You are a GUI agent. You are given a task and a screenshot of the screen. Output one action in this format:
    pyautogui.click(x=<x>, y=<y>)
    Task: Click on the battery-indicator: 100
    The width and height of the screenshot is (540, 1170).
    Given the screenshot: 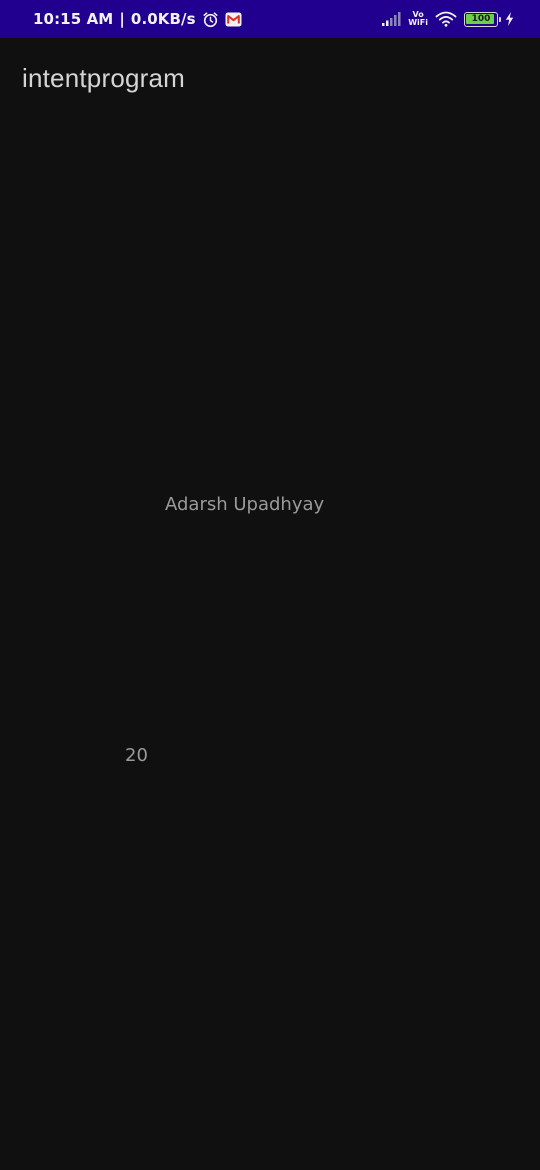 What is the action you would take?
    pyautogui.click(x=482, y=19)
    